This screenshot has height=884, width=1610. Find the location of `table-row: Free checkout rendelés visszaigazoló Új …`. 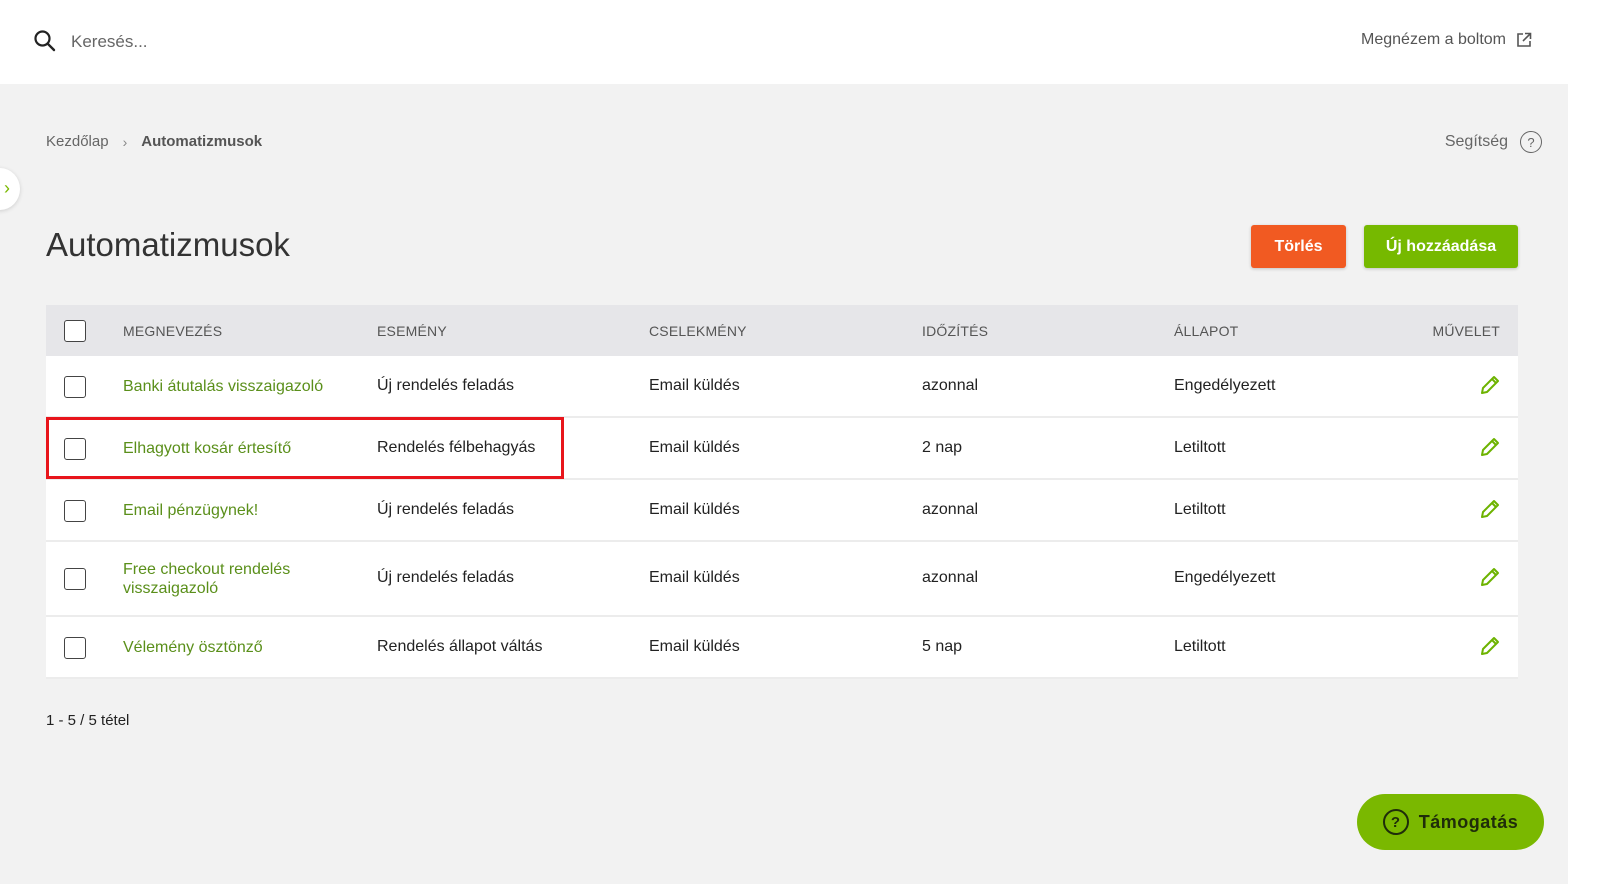

table-row: Free checkout rendelés visszaigazoló Új … is located at coordinates (782, 579).